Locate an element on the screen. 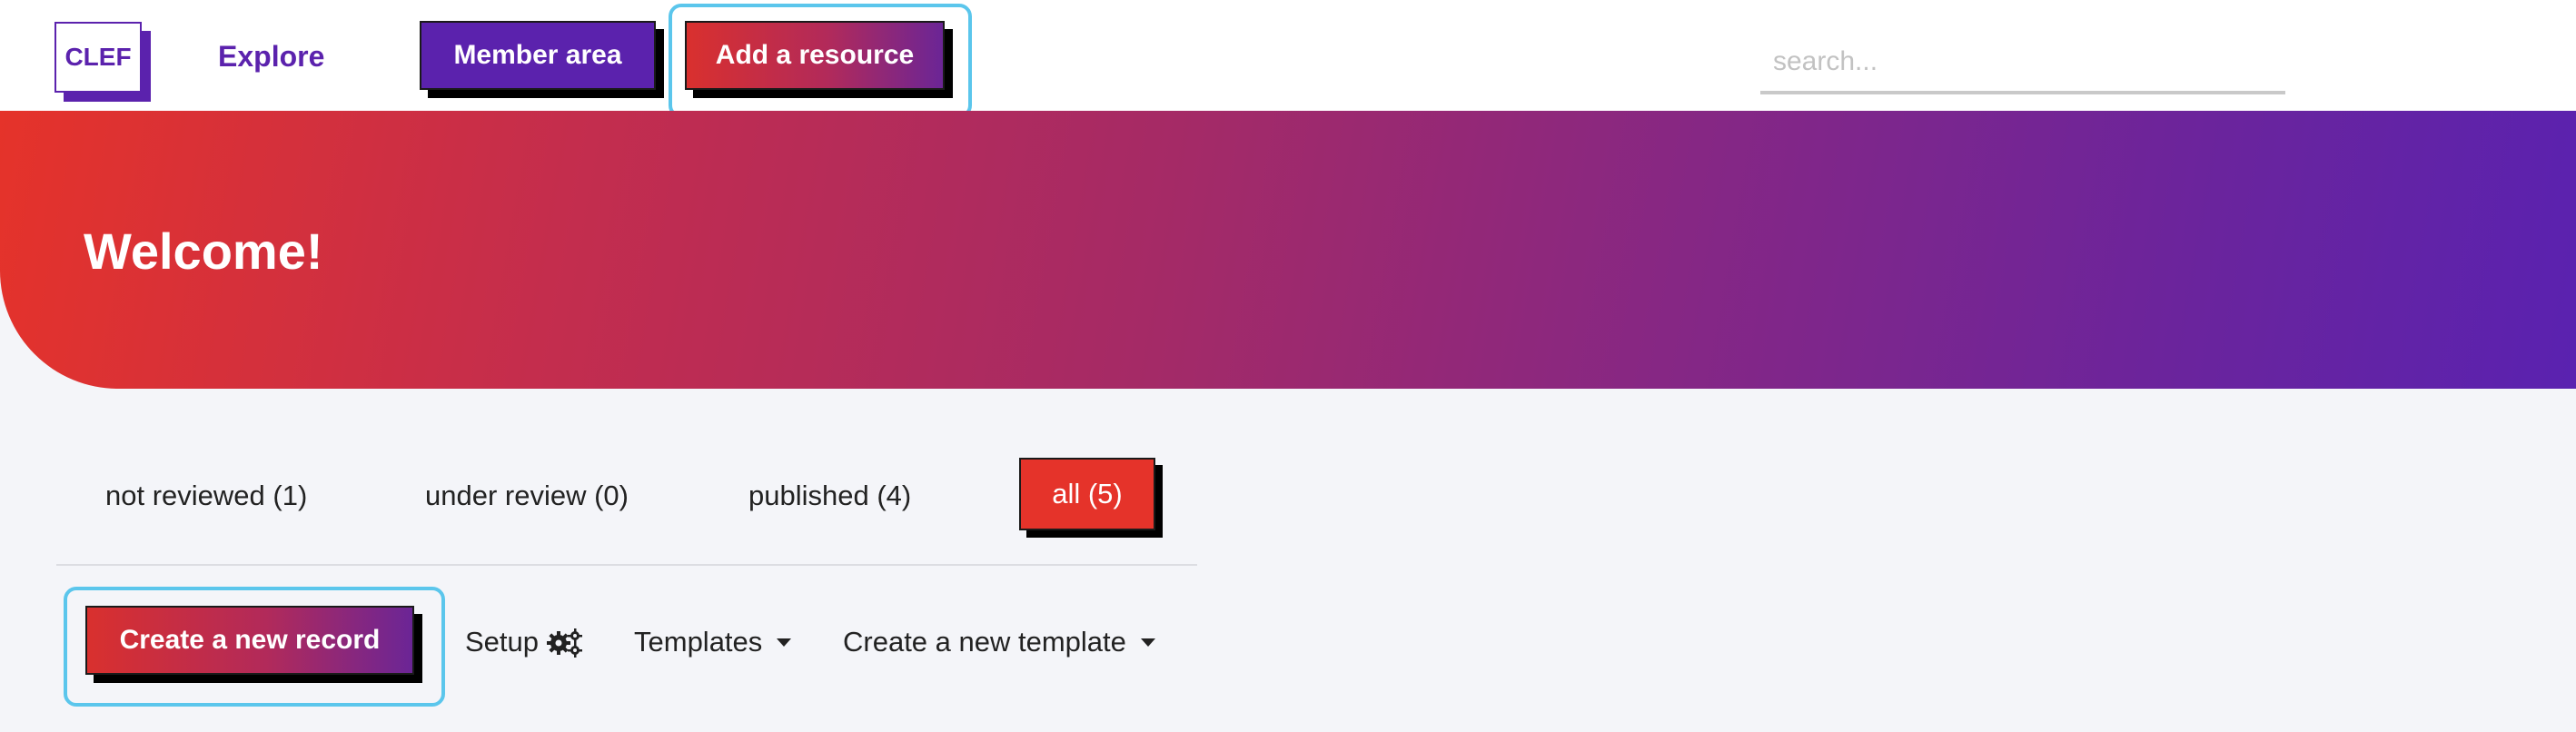  setup-link: Setup is located at coordinates (524, 642).